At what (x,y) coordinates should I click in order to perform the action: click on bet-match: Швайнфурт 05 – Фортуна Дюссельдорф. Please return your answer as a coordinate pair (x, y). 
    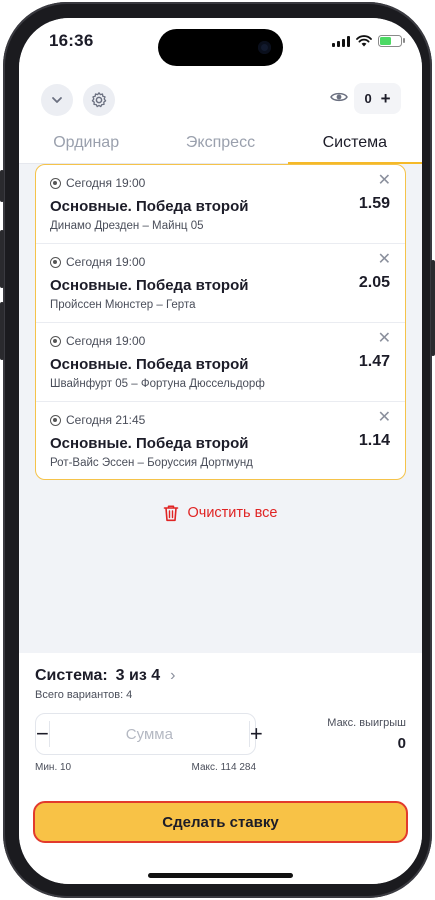
    Looking at the image, I should click on (157, 384).